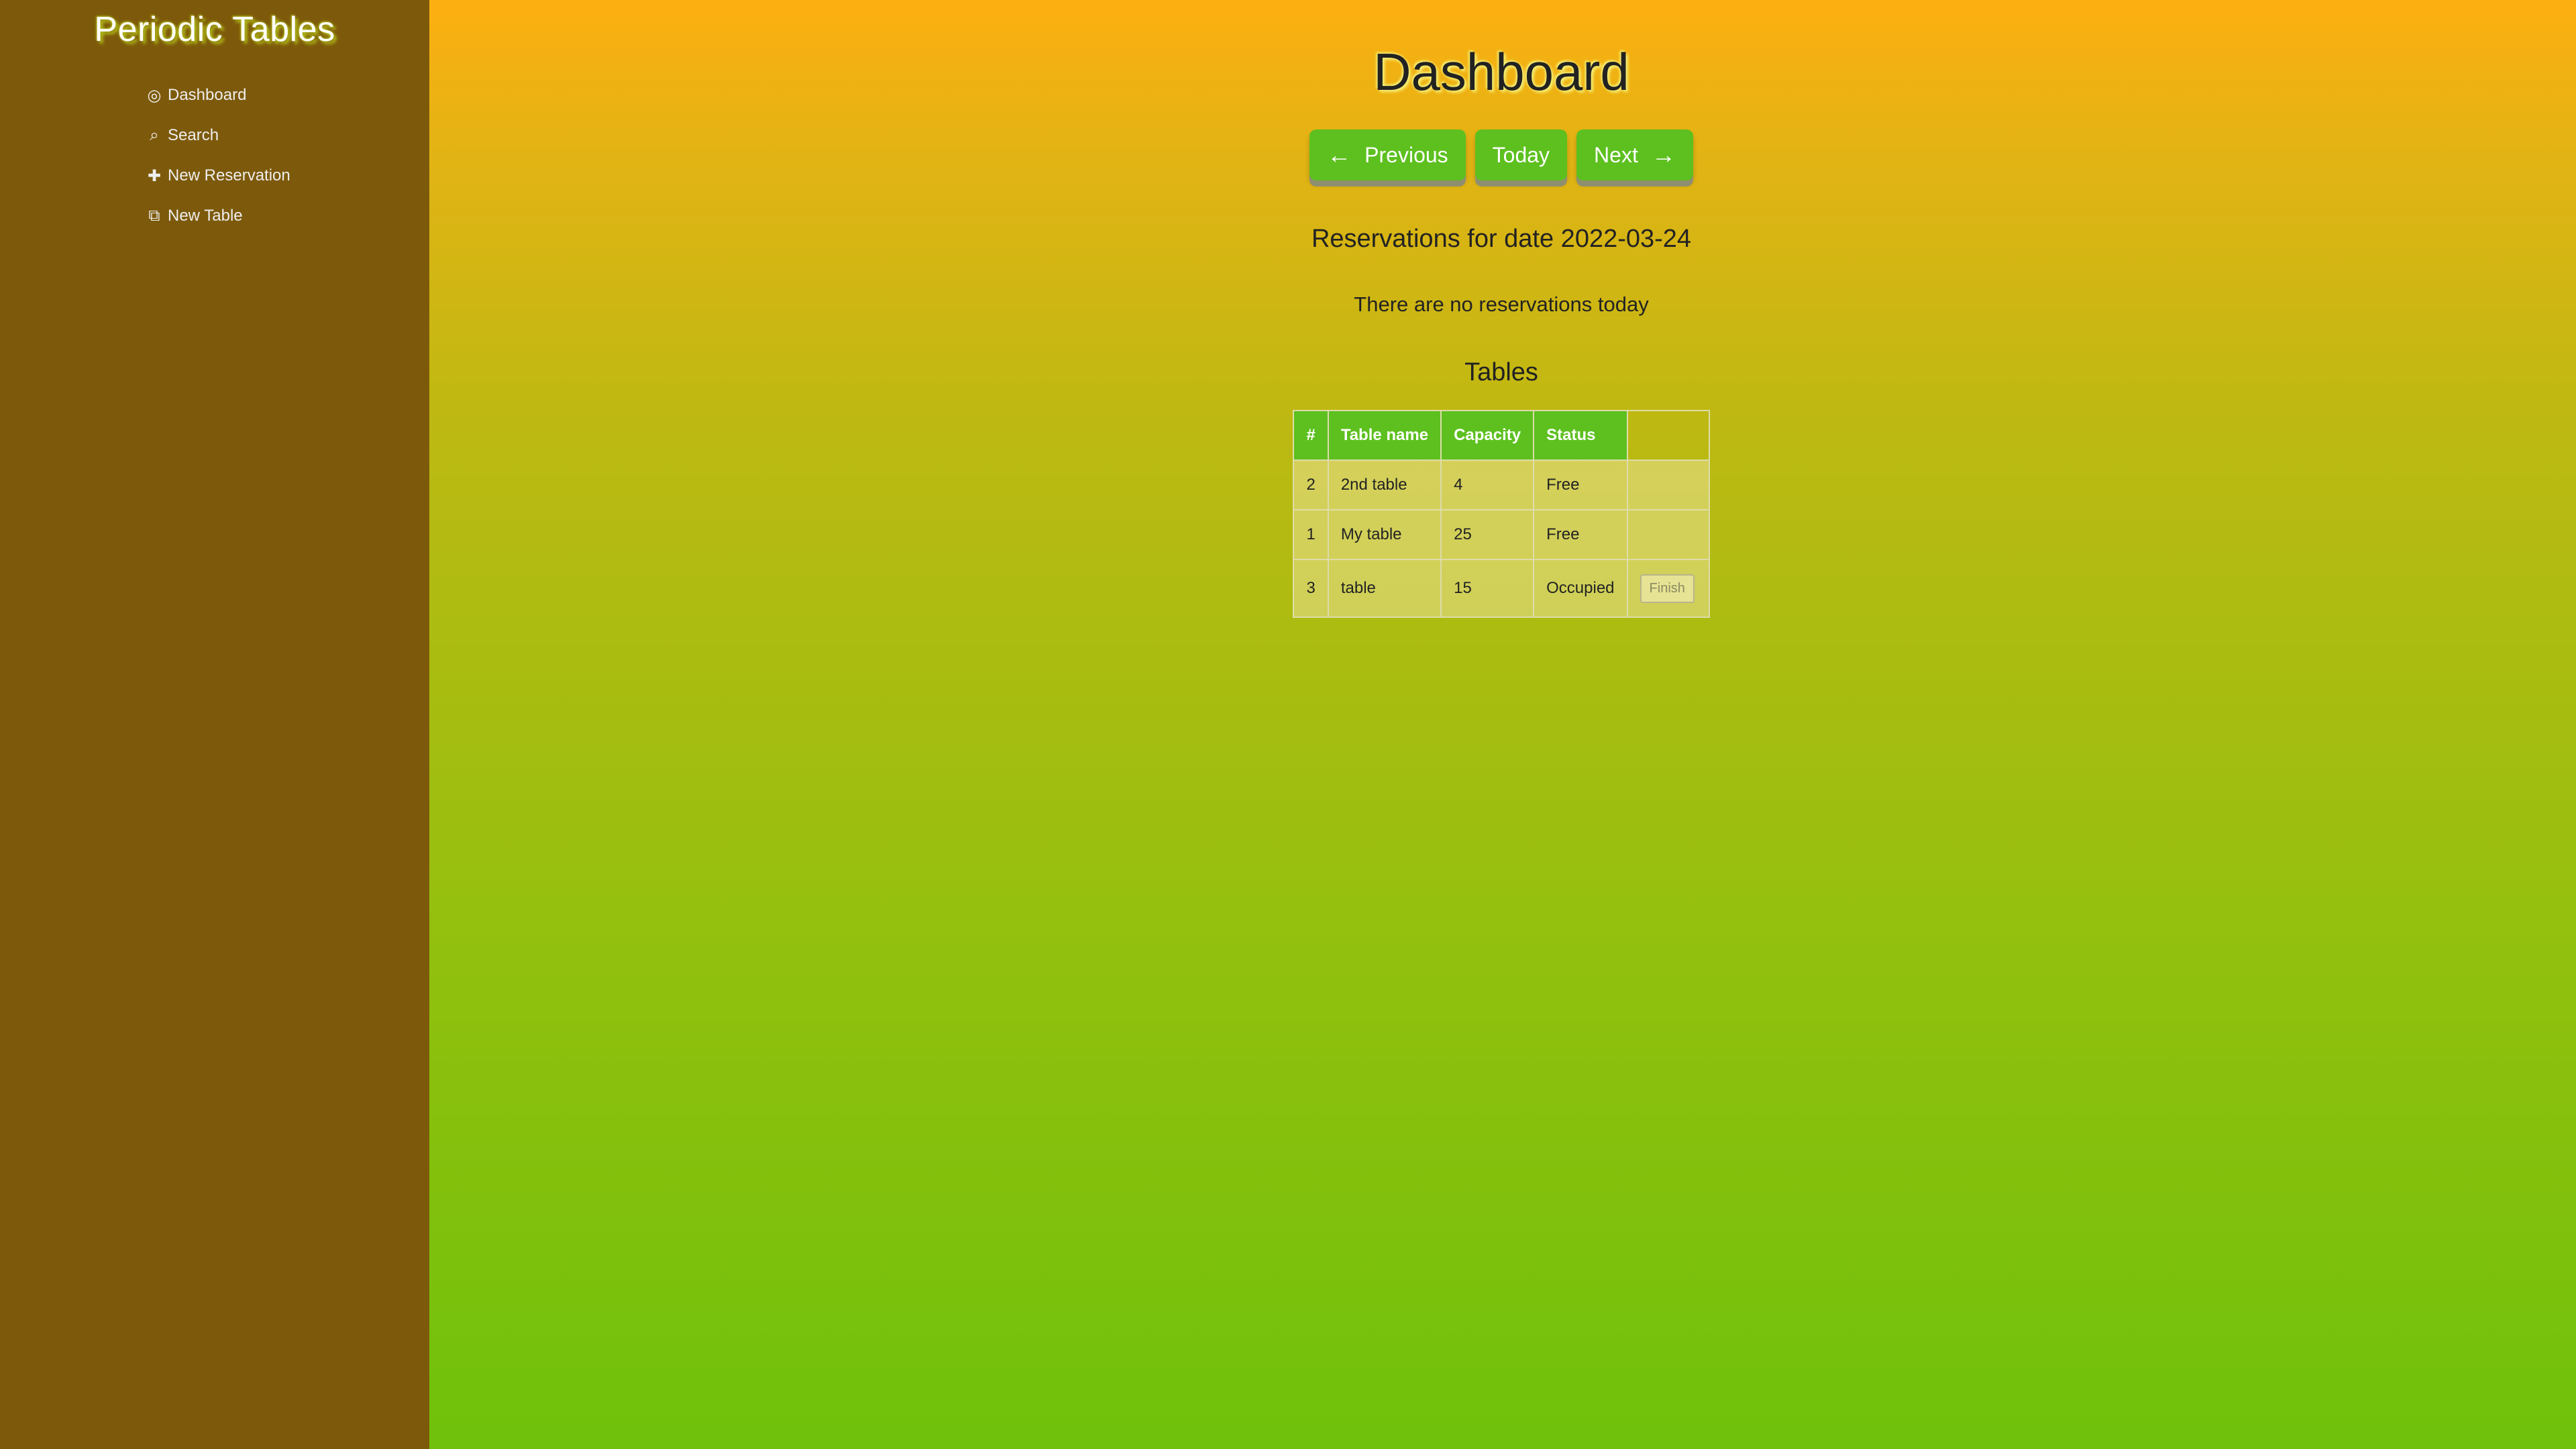  Describe the element at coordinates (287, 95) in the screenshot. I see `sidebar-item-dashboard: ◎ Dashboard` at that location.